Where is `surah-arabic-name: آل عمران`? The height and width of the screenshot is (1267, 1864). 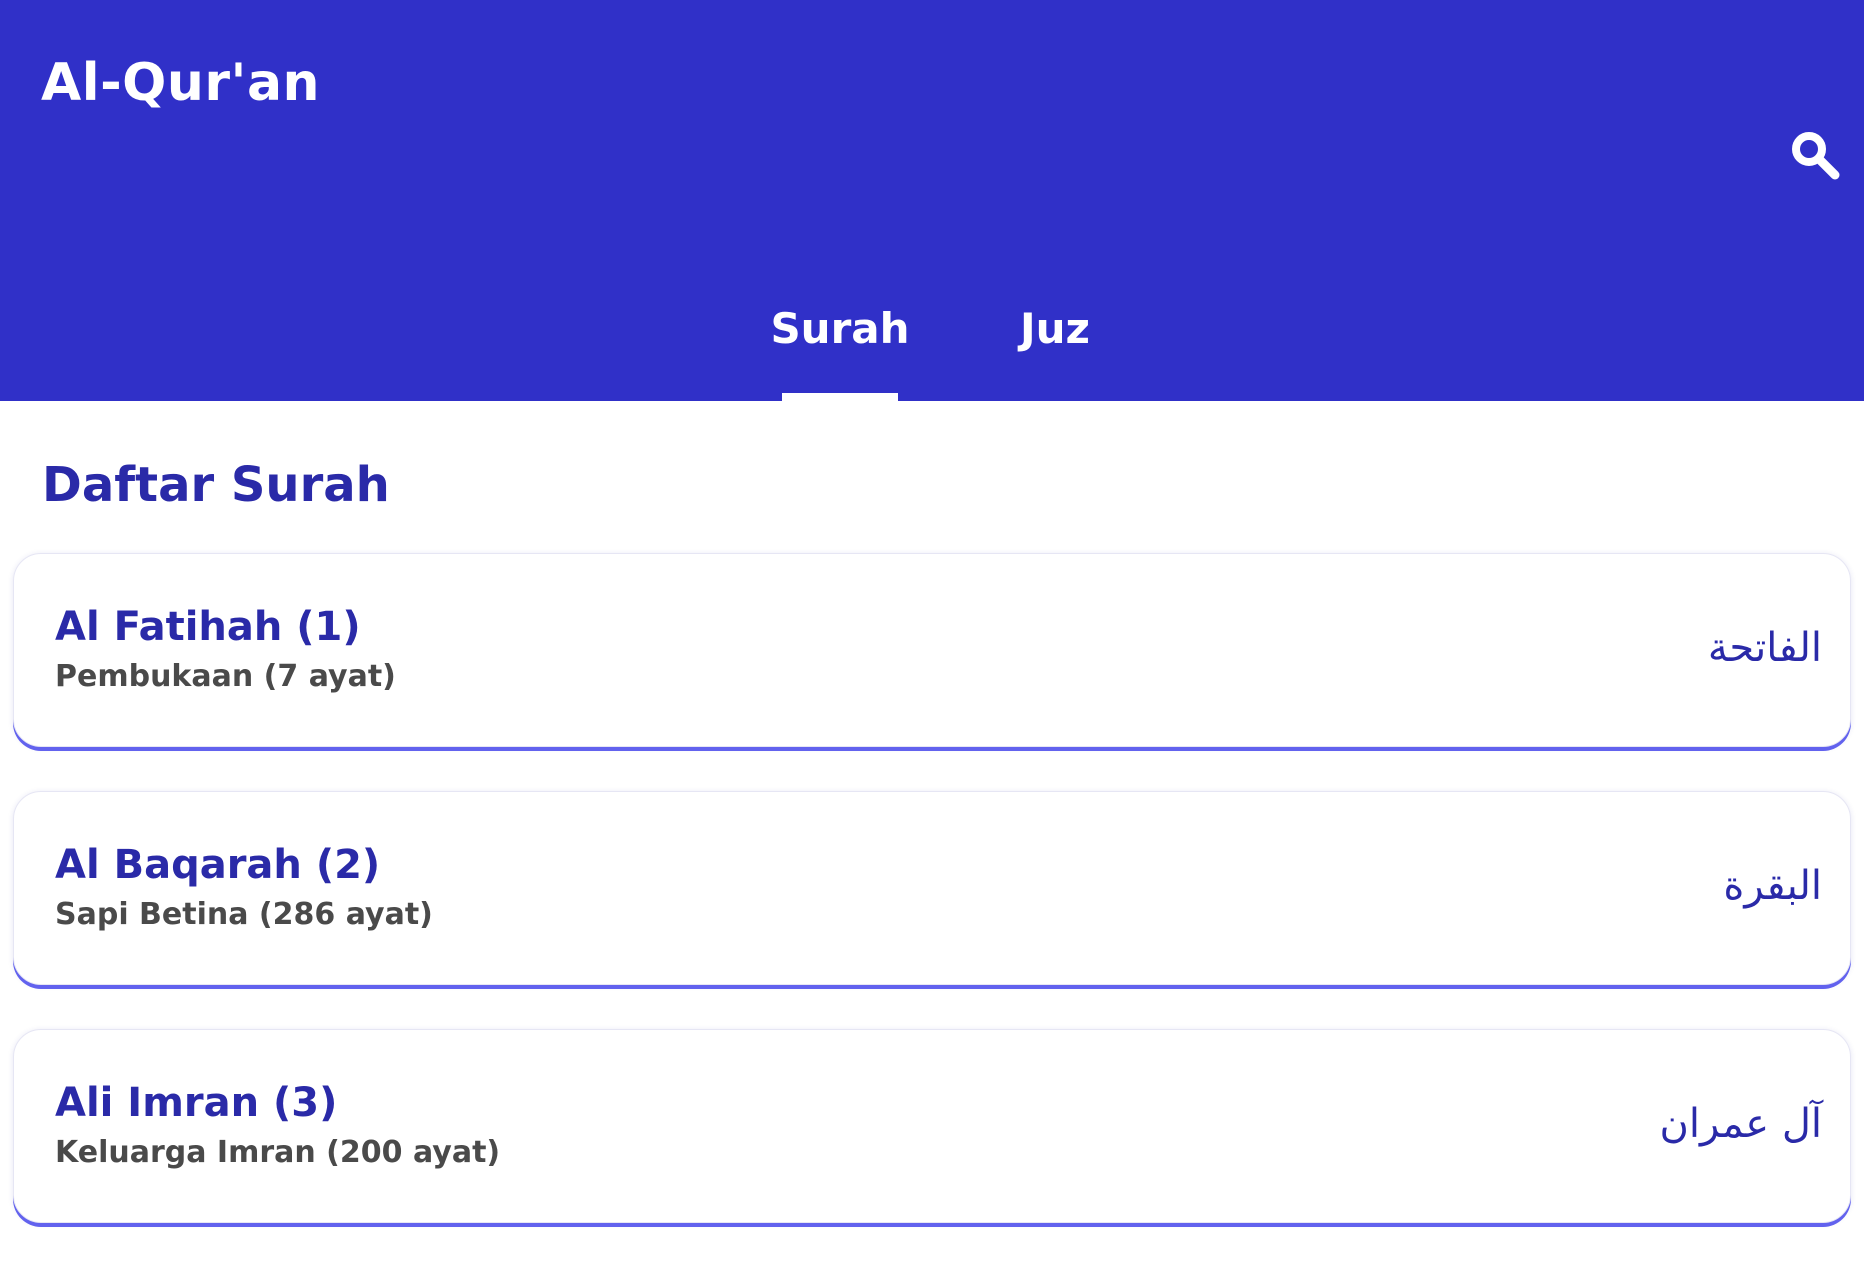 surah-arabic-name: آل عمران is located at coordinates (1740, 1124).